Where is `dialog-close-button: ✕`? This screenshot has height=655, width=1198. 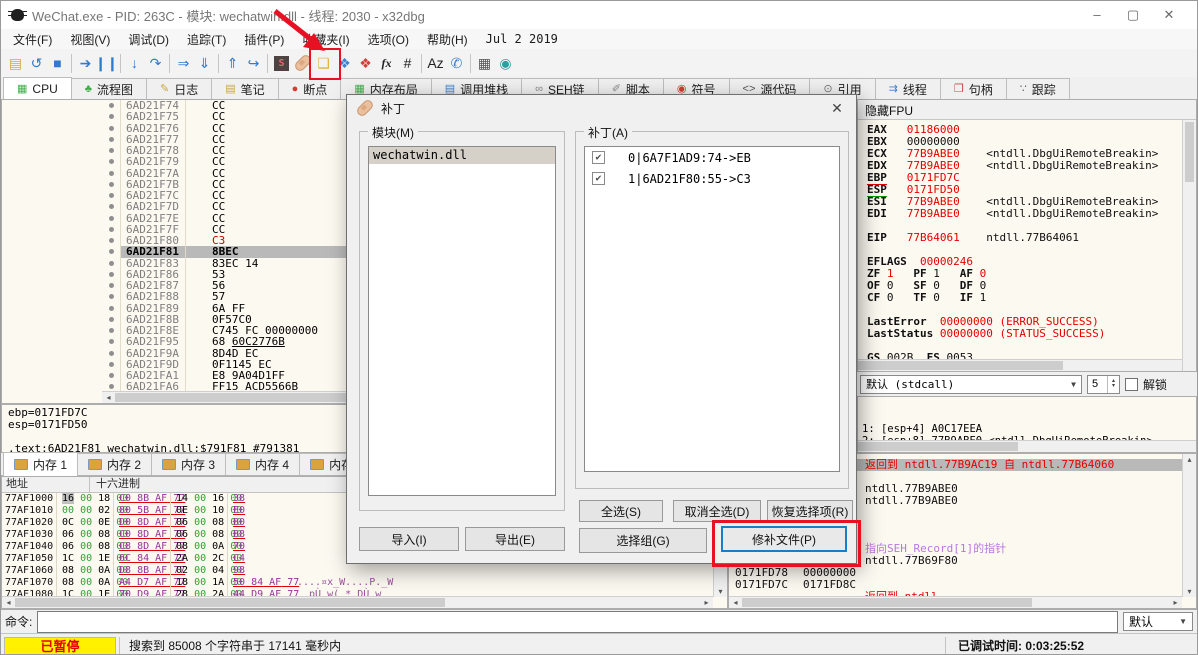 dialog-close-button: ✕ is located at coordinates (837, 108).